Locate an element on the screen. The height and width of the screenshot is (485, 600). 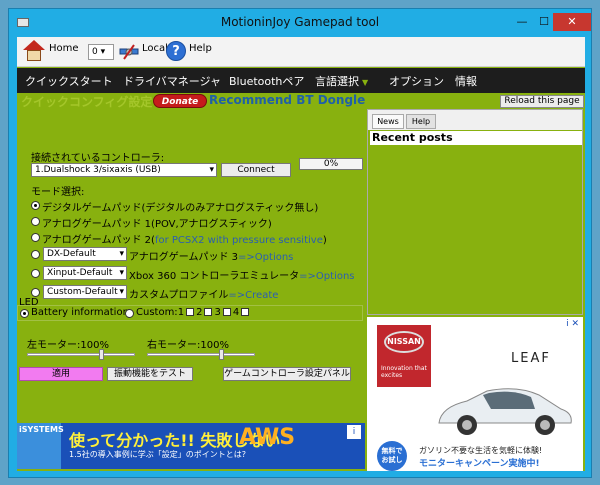
custom-create-link: =>Create is located at coordinates (253, 295).